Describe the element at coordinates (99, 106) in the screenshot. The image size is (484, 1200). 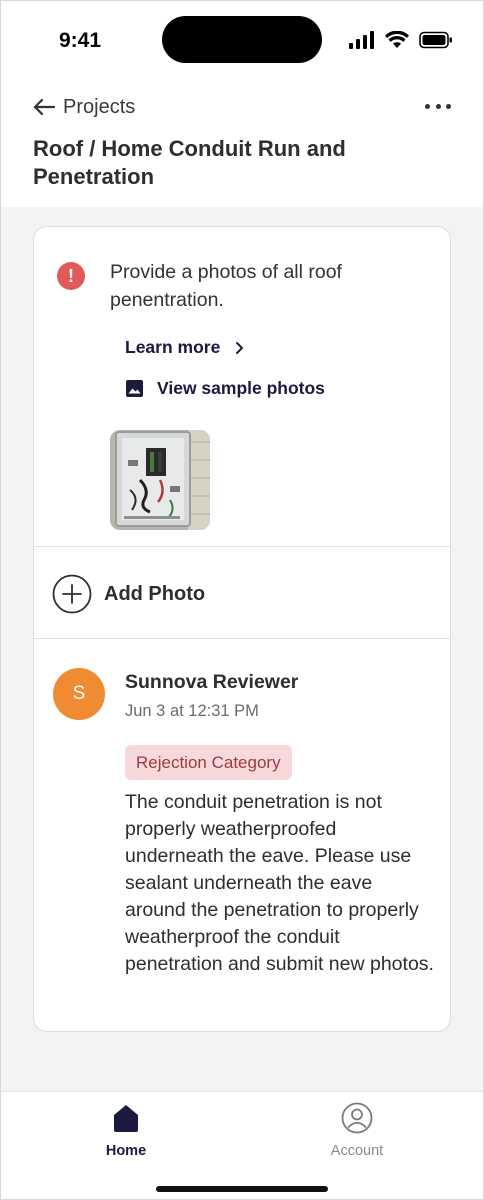
I see `back-label: Projects` at that location.